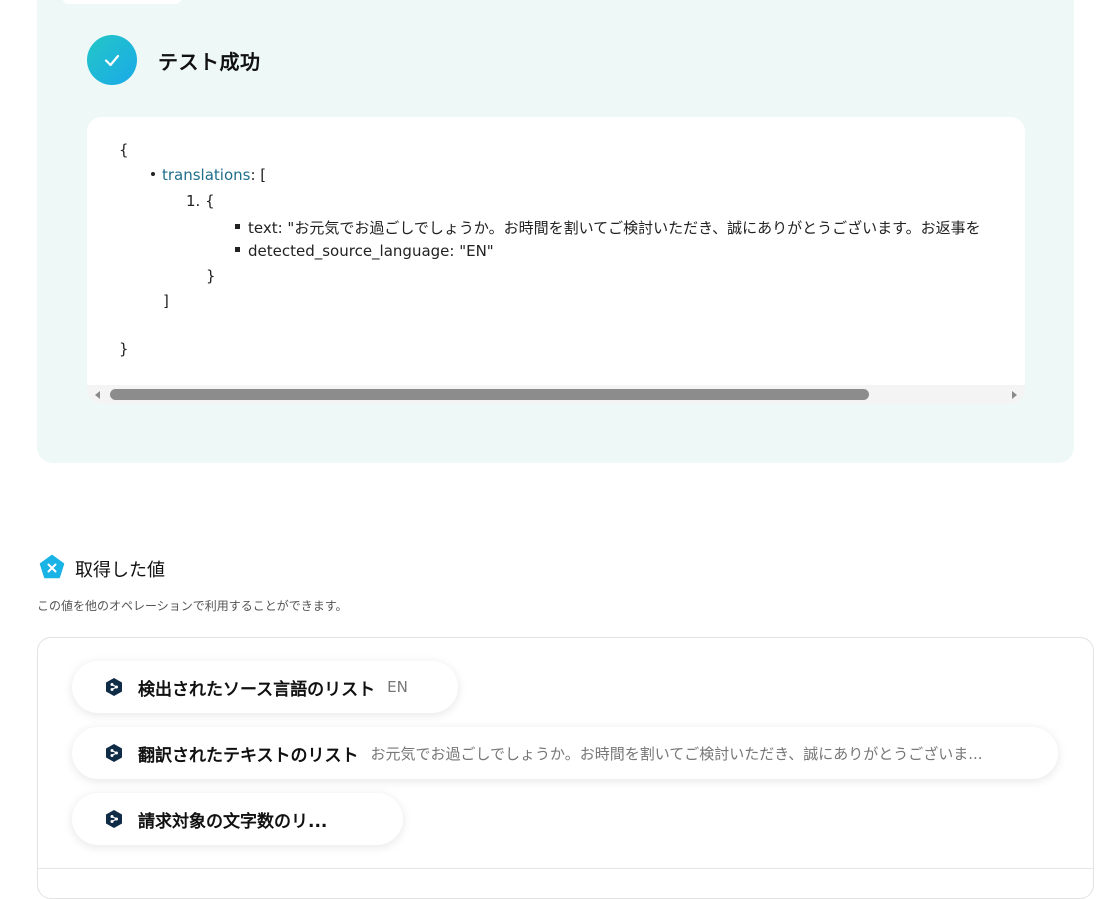  Describe the element at coordinates (192, 606) in the screenshot. I see `acquired-values-description: この値を他のオペレーションで利用することができます。` at that location.